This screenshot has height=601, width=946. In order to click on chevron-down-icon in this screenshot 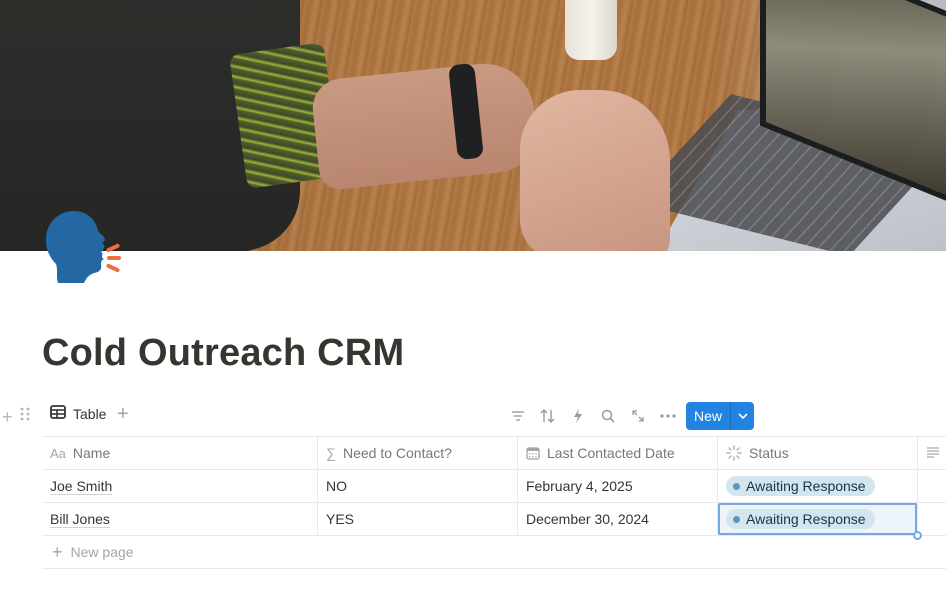, I will do `click(742, 416)`.